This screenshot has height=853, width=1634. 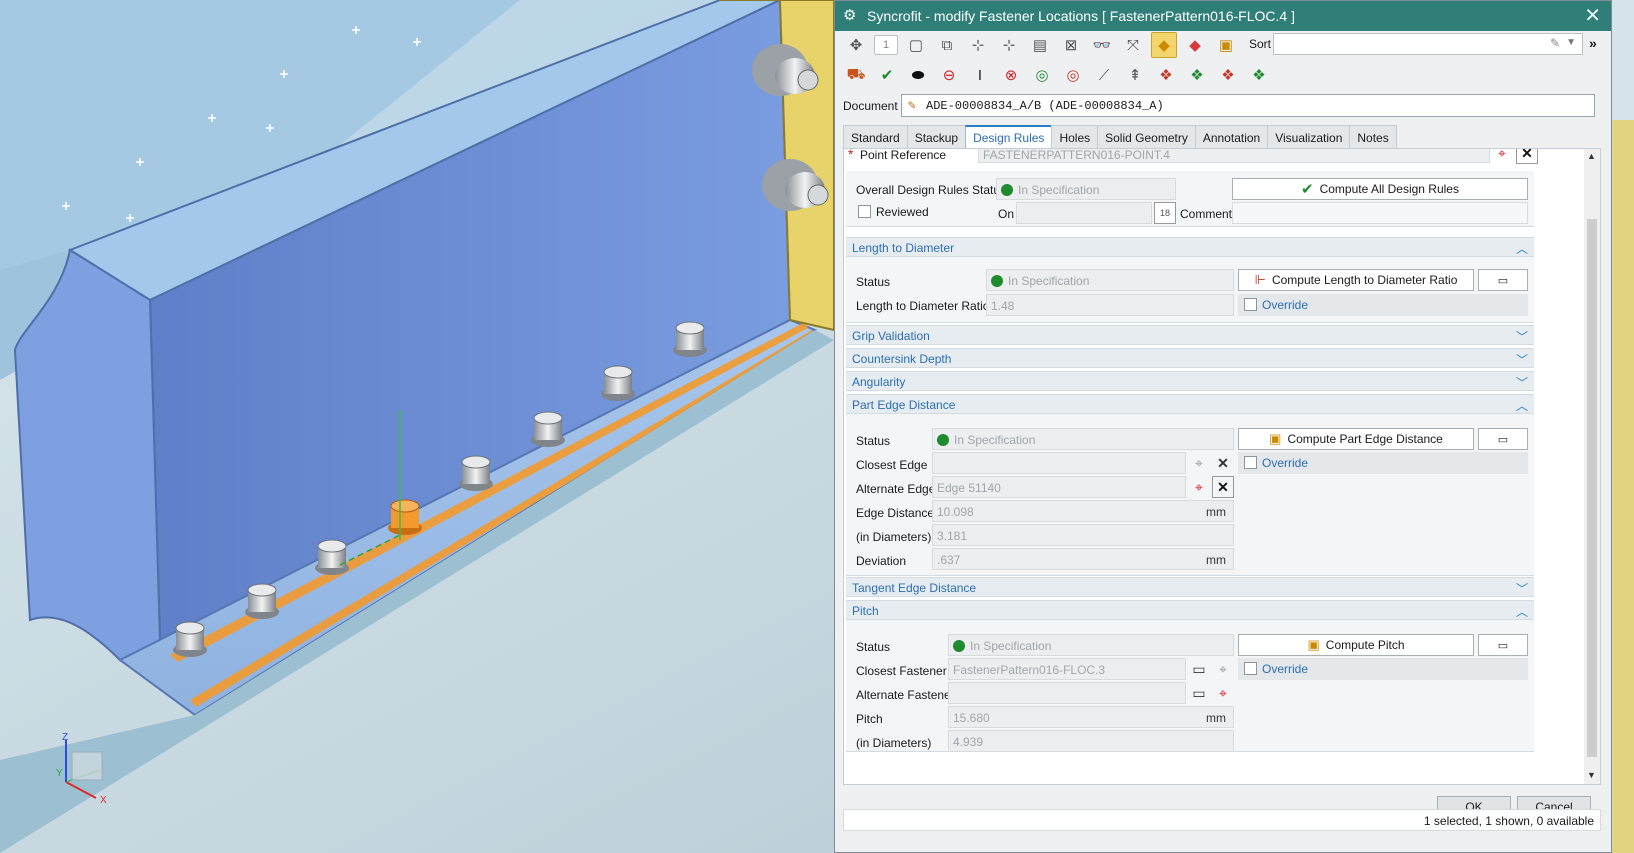 I want to click on tab-visualization: Visualization, so click(x=1309, y=137).